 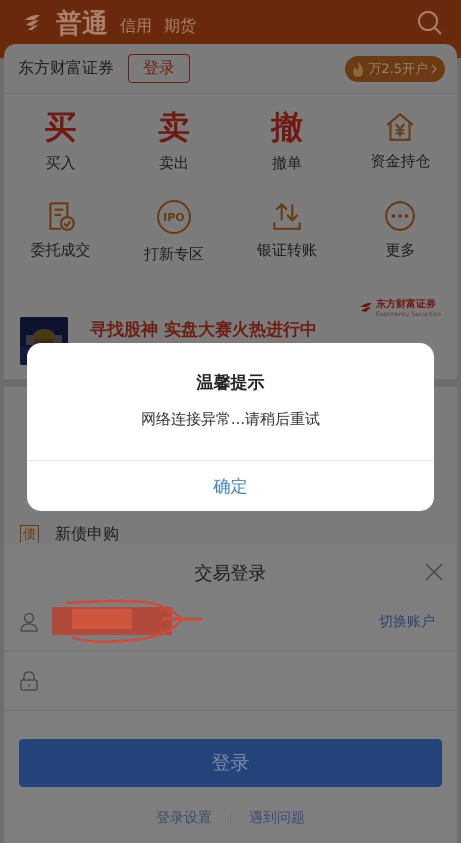 I want to click on banner-headline: 寻找股神 实盘大赛火热进行中, so click(x=265, y=329).